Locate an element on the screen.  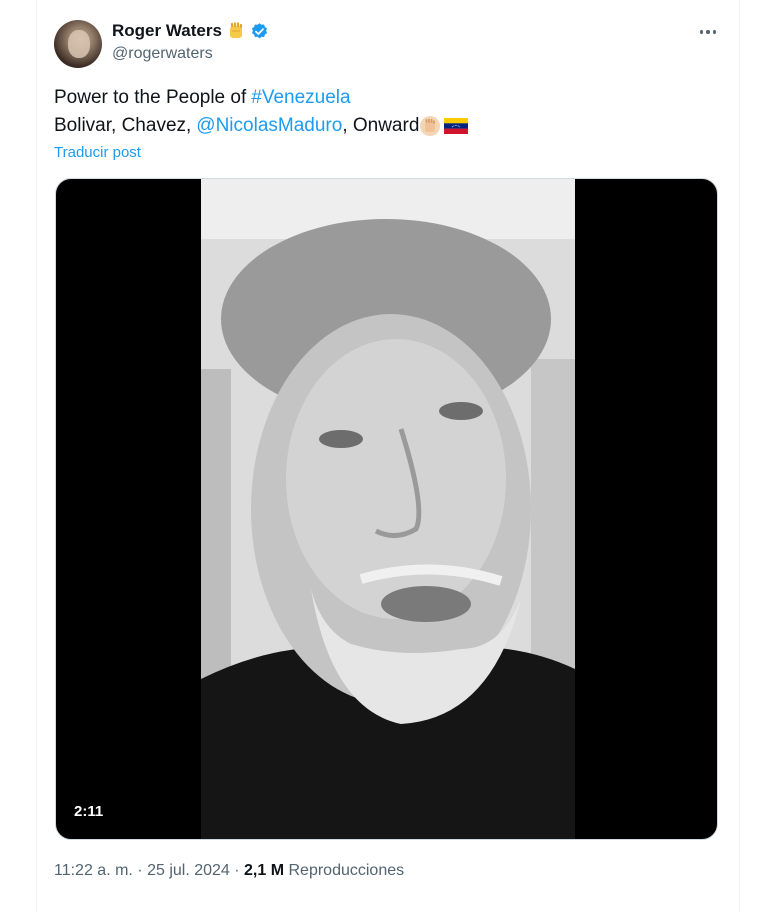
author-handle: @rogerwaters is located at coordinates (162, 54).